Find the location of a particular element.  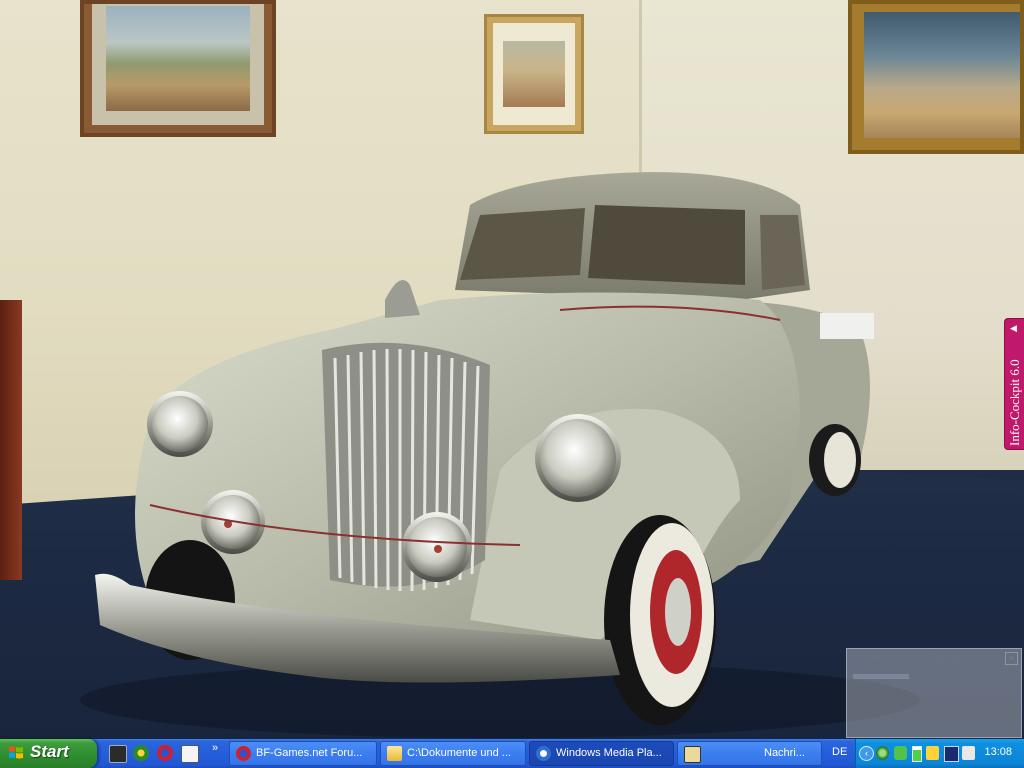

volume-icon is located at coordinates (968, 753).